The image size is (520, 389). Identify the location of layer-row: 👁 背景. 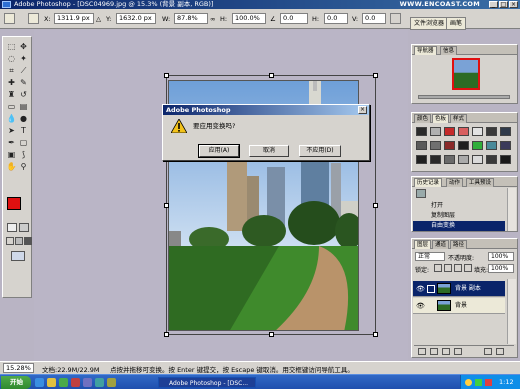
(459, 306).